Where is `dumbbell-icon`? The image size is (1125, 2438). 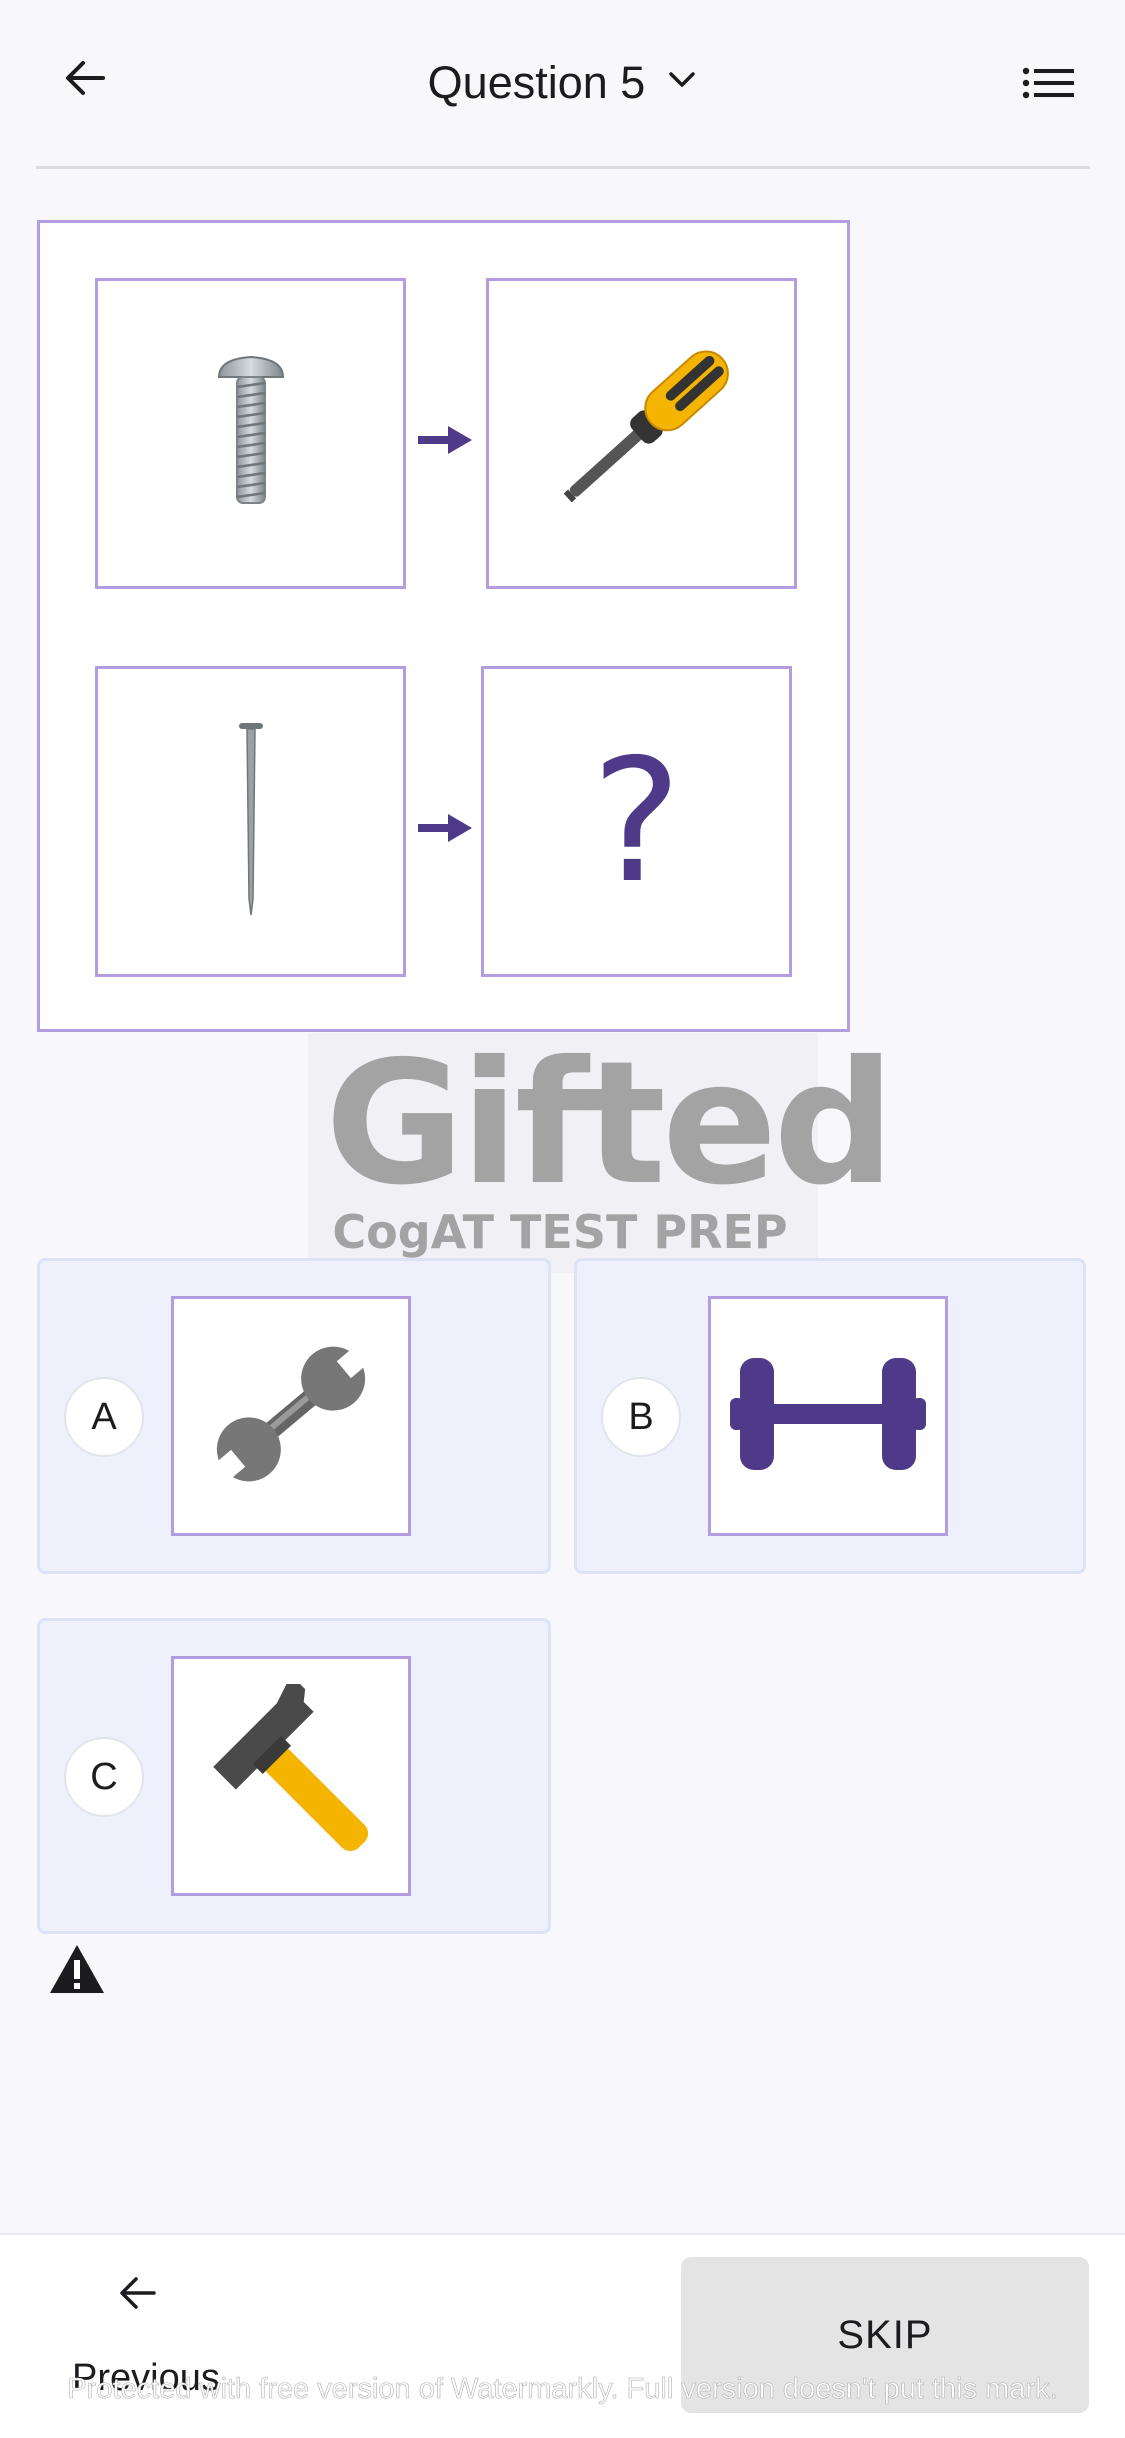 dumbbell-icon is located at coordinates (828, 1416).